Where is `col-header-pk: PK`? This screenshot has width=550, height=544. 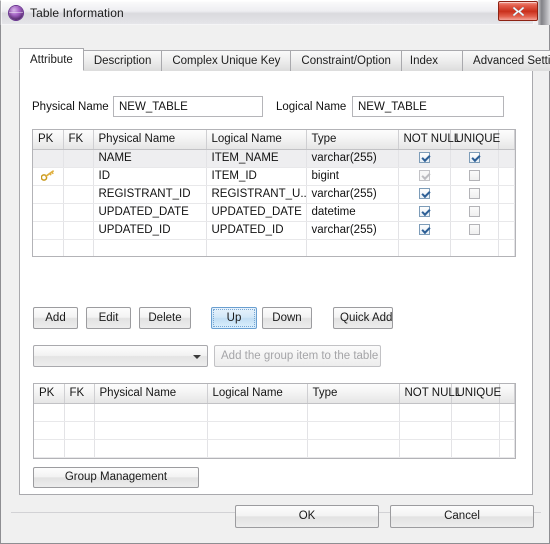 col-header-pk: PK is located at coordinates (48, 140).